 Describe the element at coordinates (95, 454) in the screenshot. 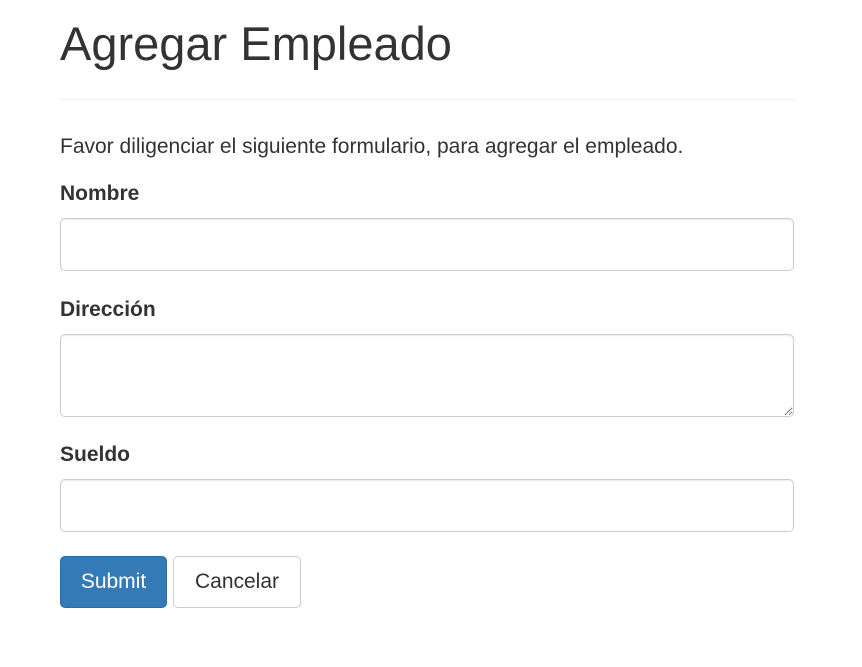

I see `sueldo-label: Sueldo` at that location.